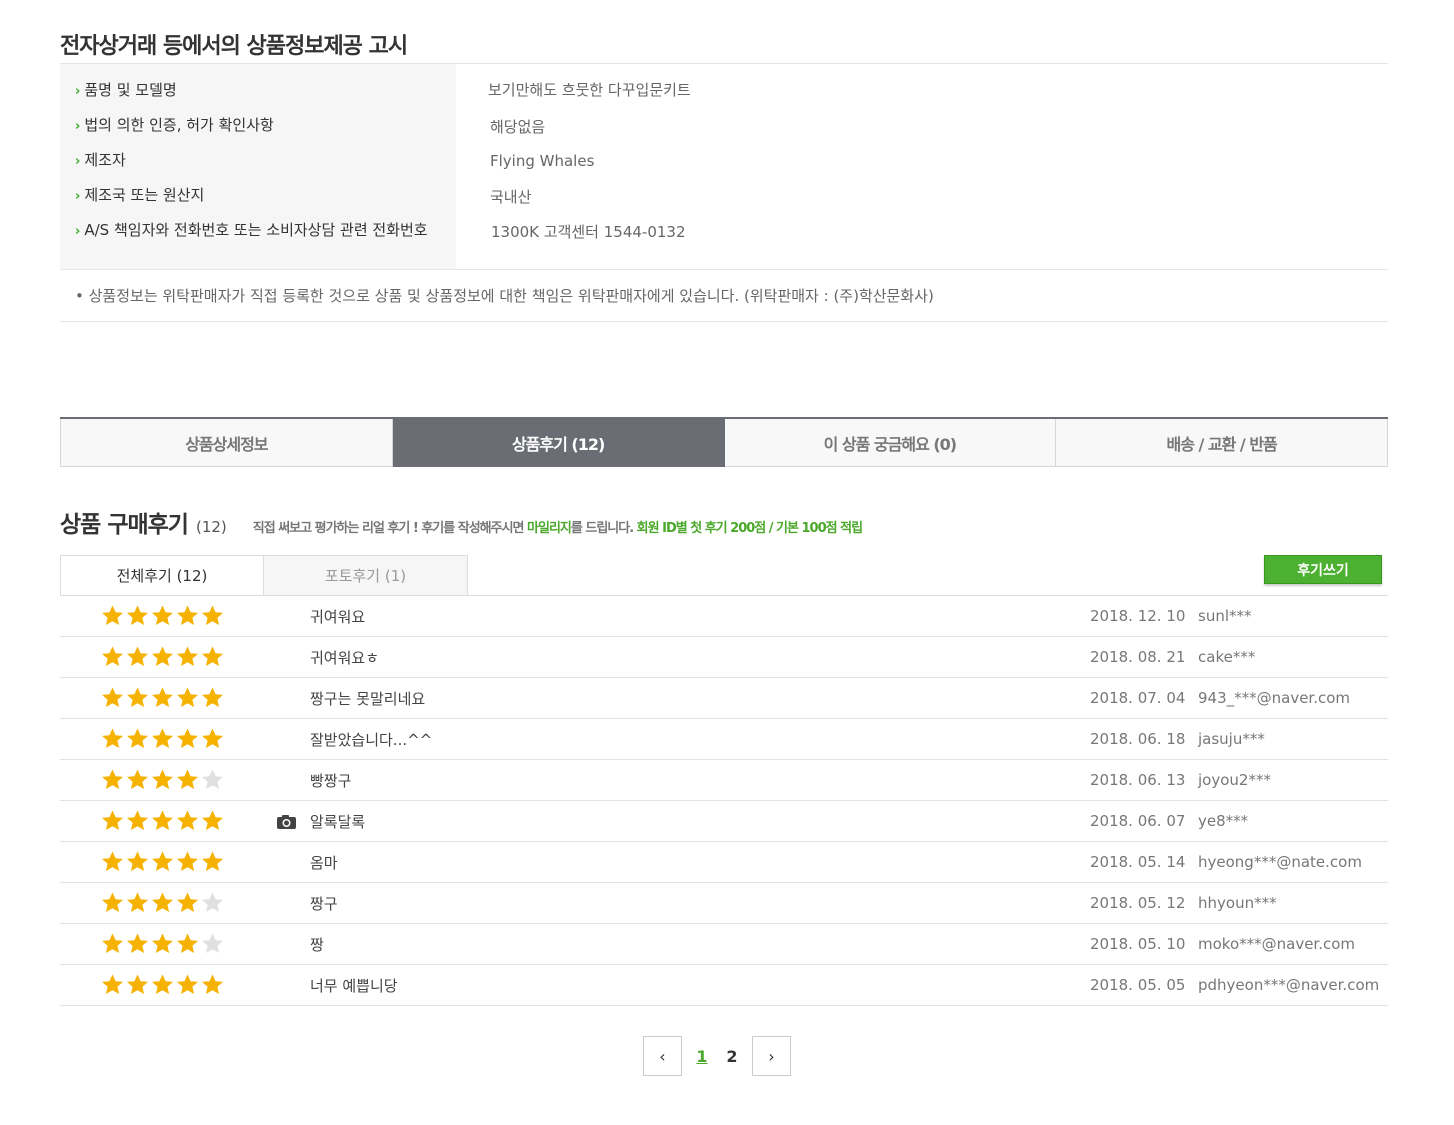  I want to click on star-empty-icon, so click(212, 943).